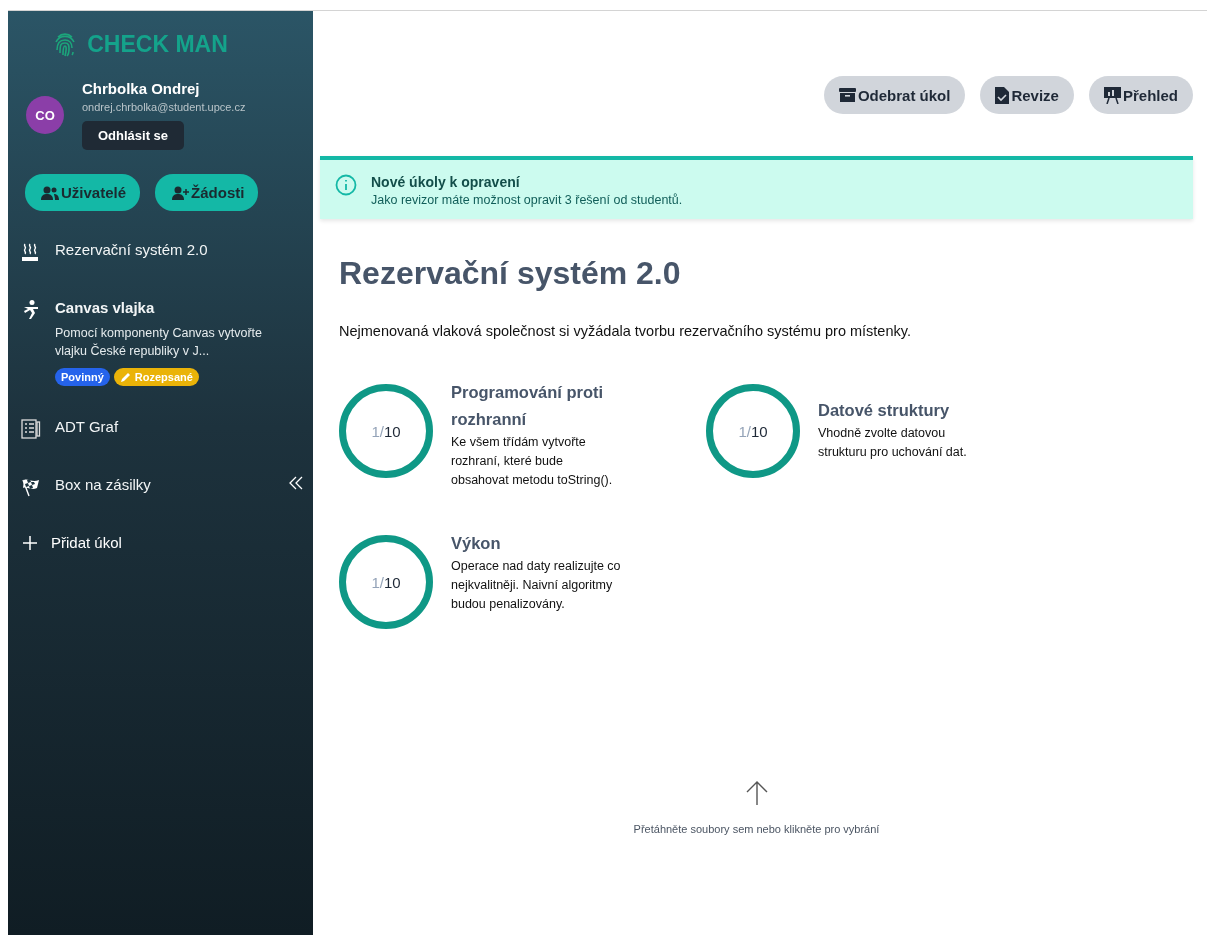 The width and height of the screenshot is (1207, 935). What do you see at coordinates (180, 192) in the screenshot?
I see `add-user-icon` at bounding box center [180, 192].